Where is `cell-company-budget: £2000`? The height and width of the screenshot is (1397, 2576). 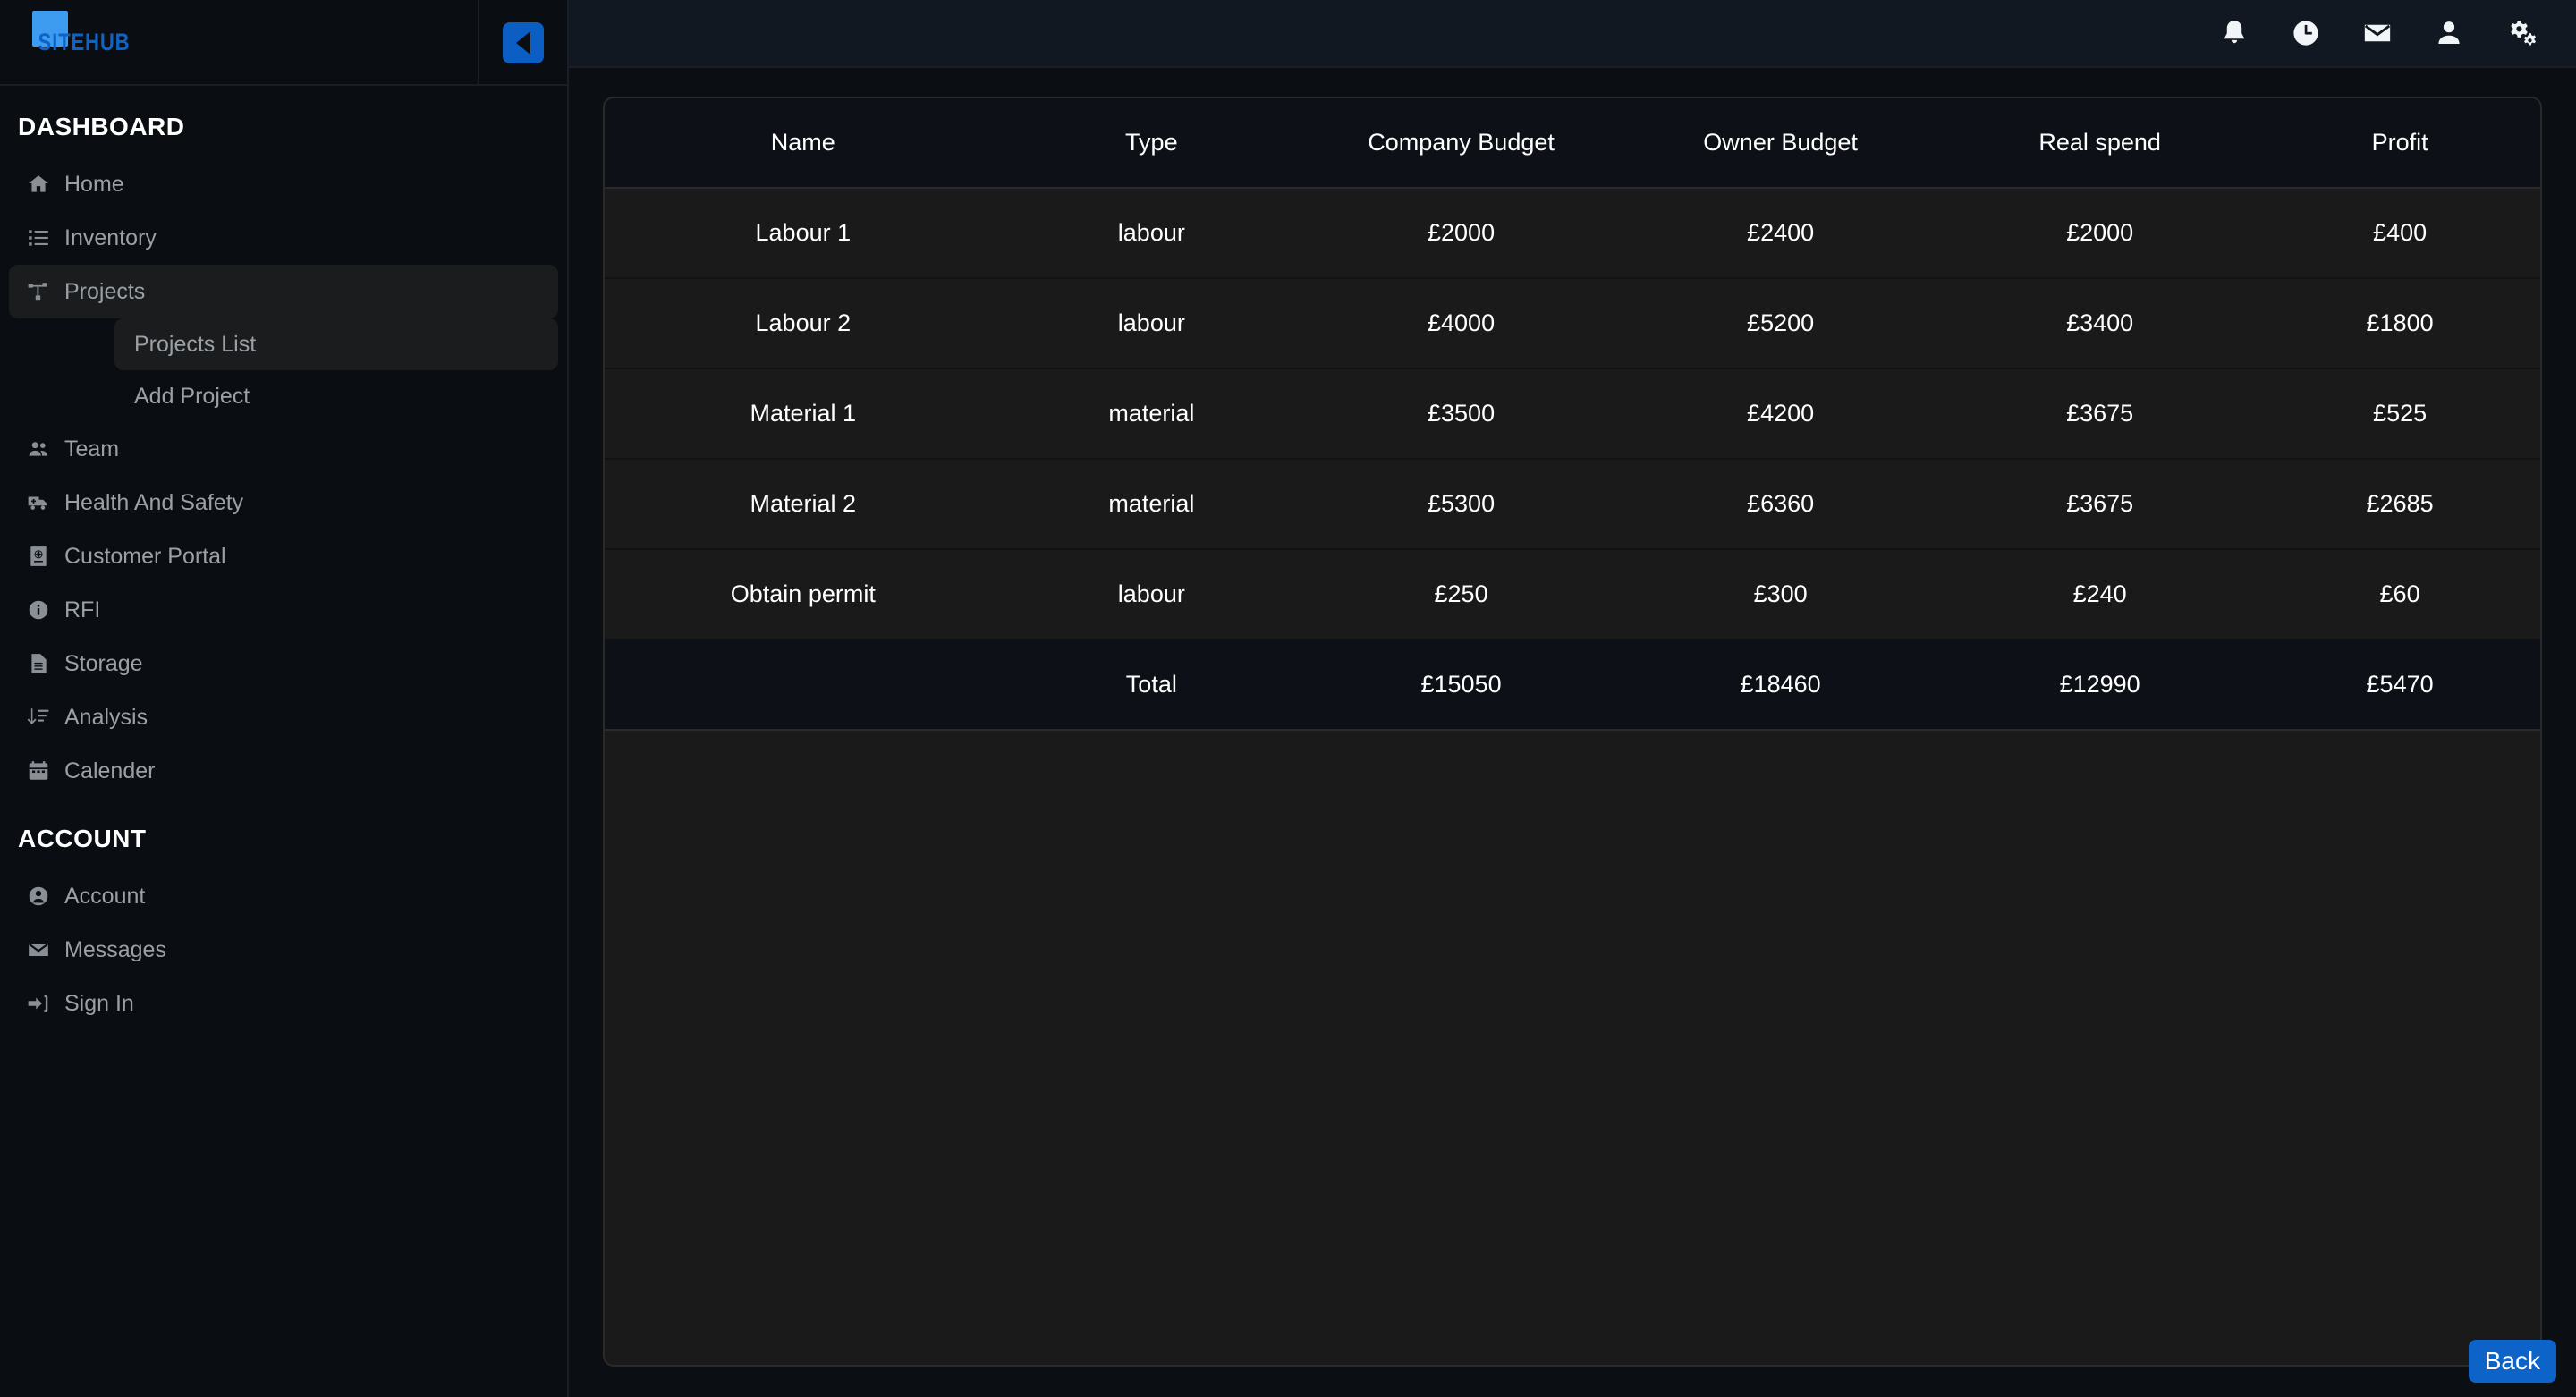 cell-company-budget: £2000 is located at coordinates (1461, 233).